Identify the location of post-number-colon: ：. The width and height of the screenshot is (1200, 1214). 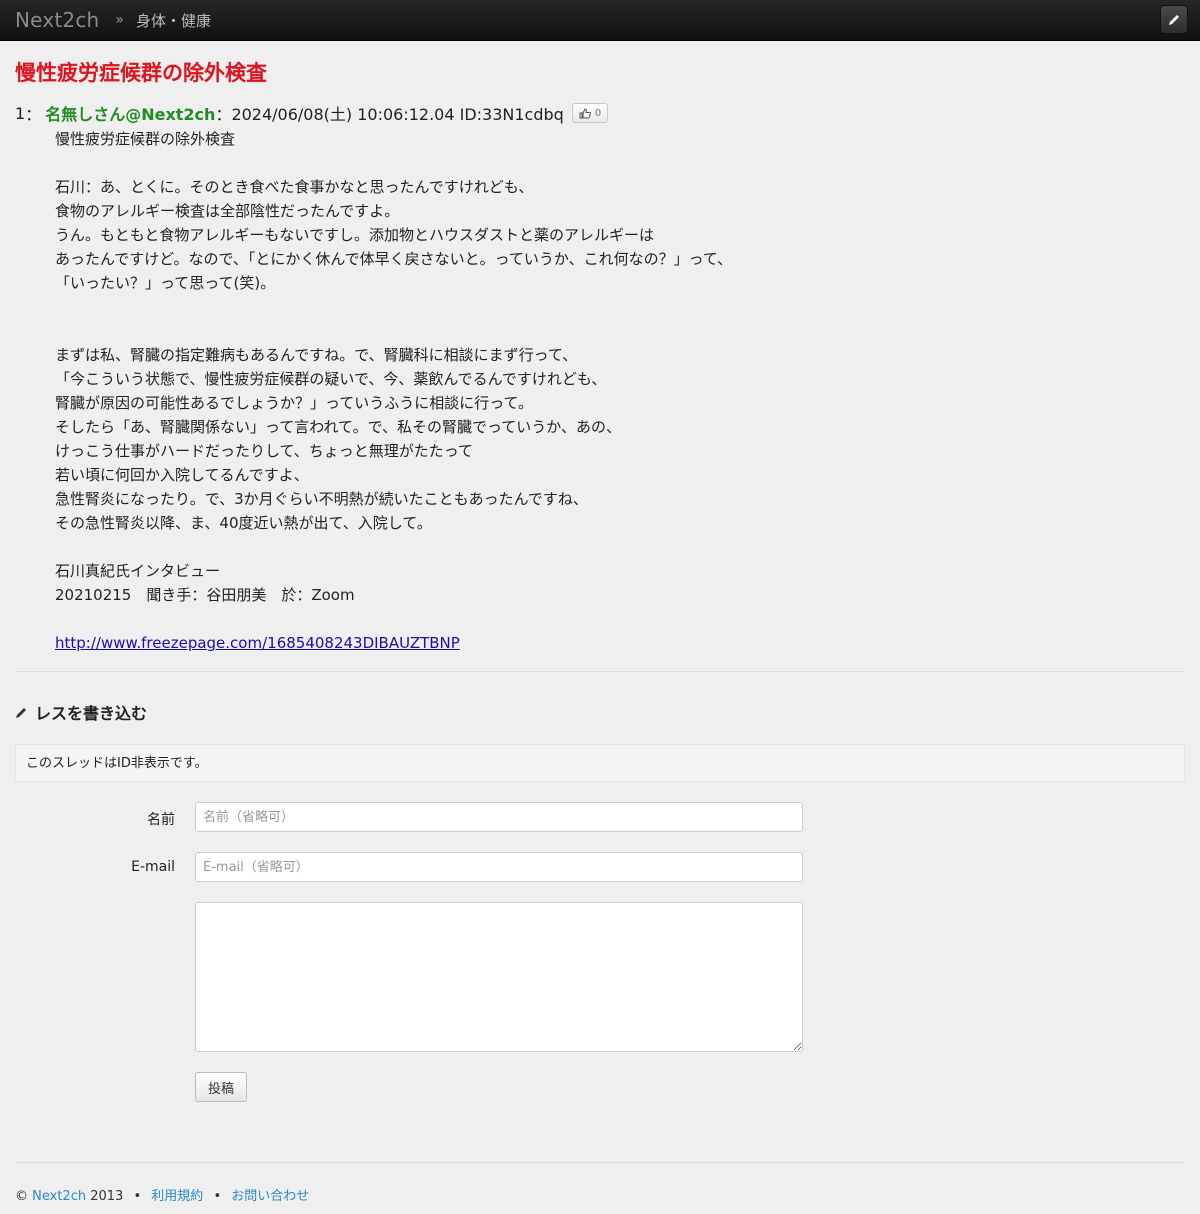
(33, 114).